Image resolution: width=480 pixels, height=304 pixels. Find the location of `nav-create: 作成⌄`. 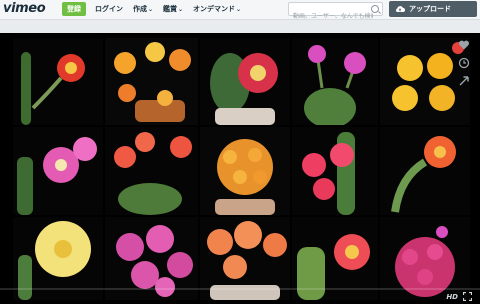

nav-create: 作成⌄ is located at coordinates (143, 9).